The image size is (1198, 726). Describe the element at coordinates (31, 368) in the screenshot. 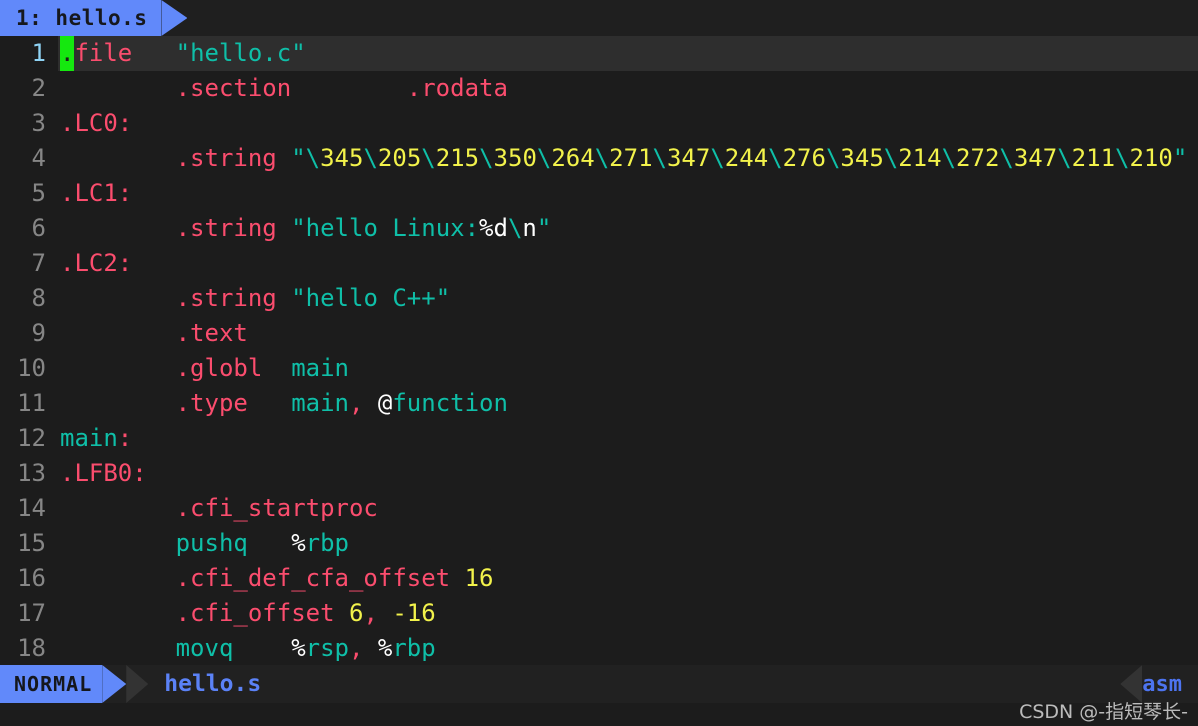

I see `line-number: 10` at that location.